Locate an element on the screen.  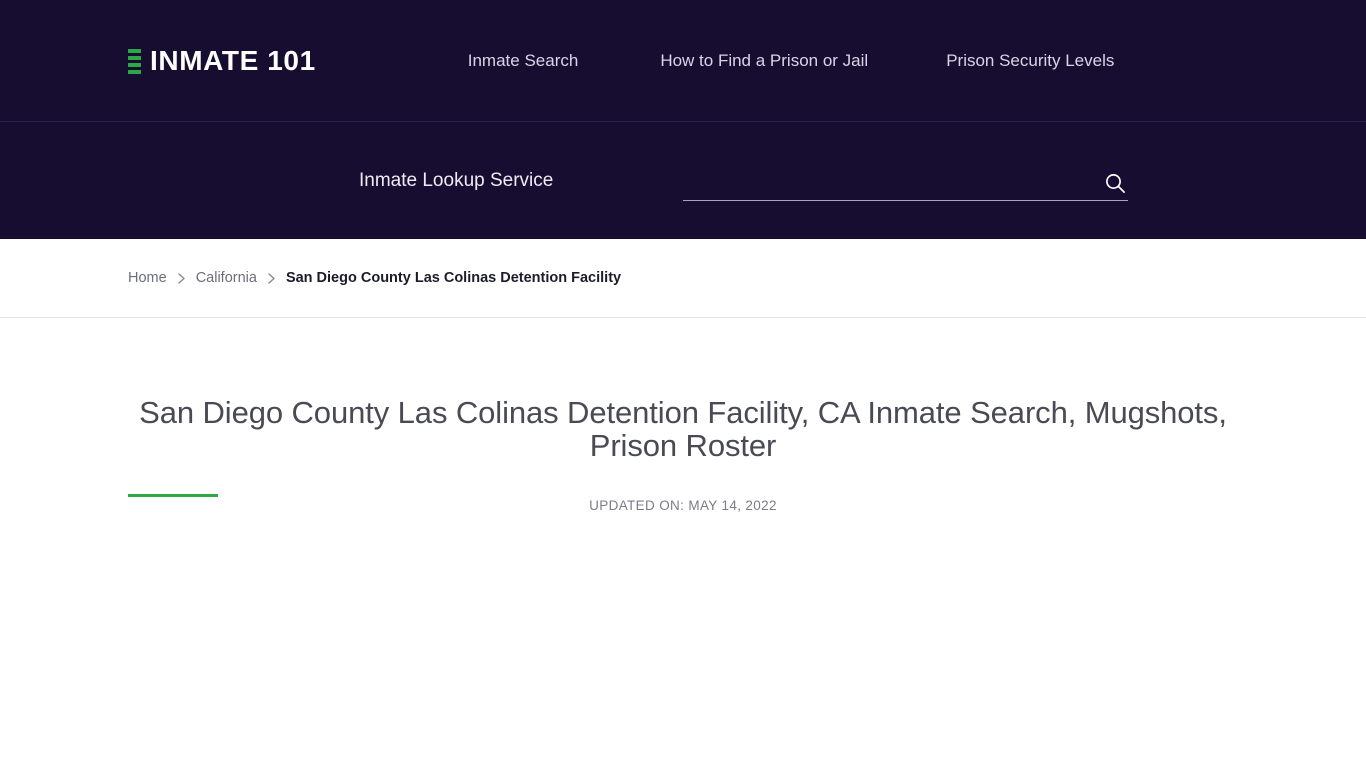
title-accent-bar is located at coordinates (173, 495).